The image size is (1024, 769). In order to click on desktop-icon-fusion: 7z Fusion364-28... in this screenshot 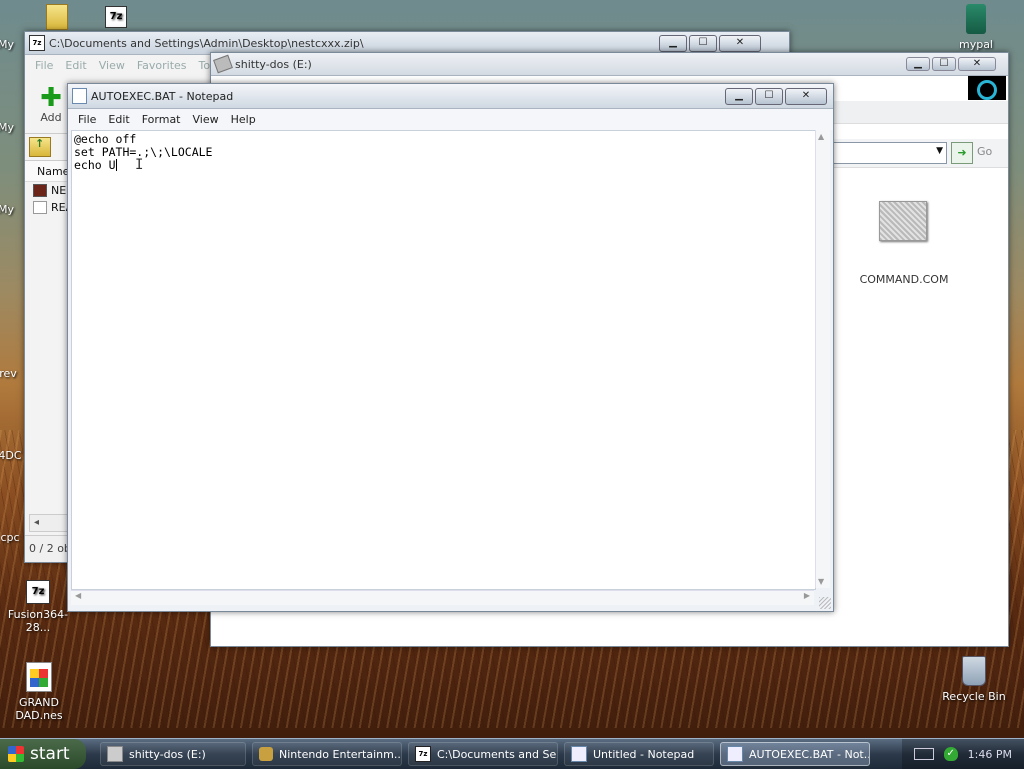, I will do `click(38, 607)`.